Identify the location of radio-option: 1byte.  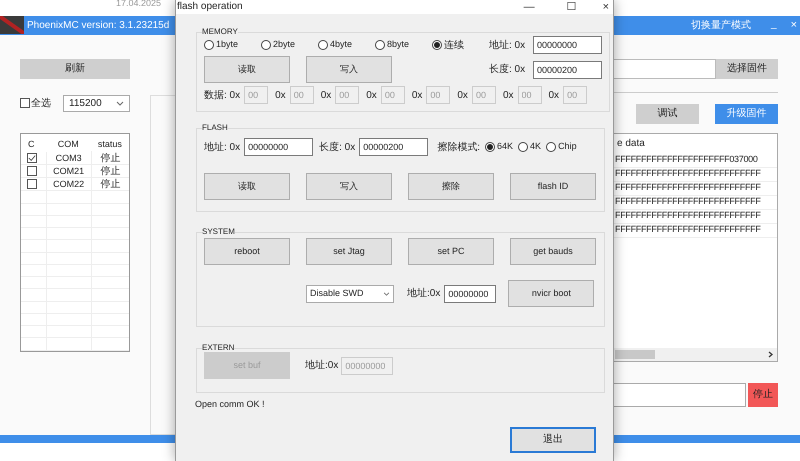
(232, 45).